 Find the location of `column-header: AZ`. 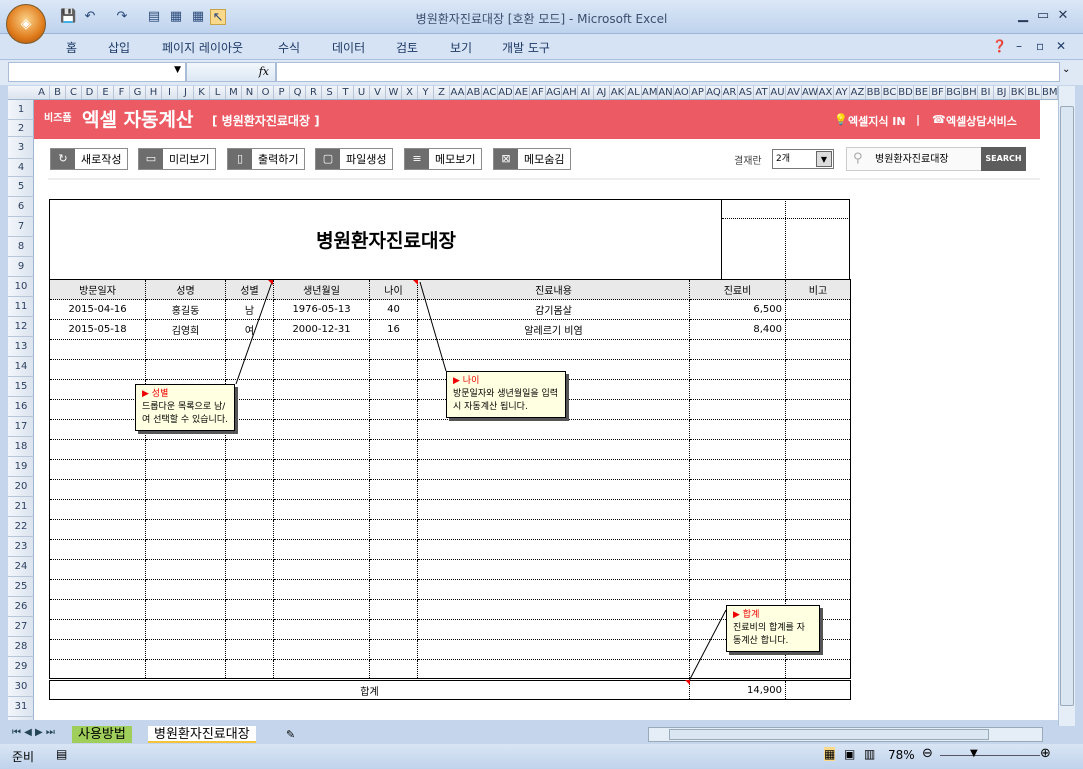

column-header: AZ is located at coordinates (858, 92).